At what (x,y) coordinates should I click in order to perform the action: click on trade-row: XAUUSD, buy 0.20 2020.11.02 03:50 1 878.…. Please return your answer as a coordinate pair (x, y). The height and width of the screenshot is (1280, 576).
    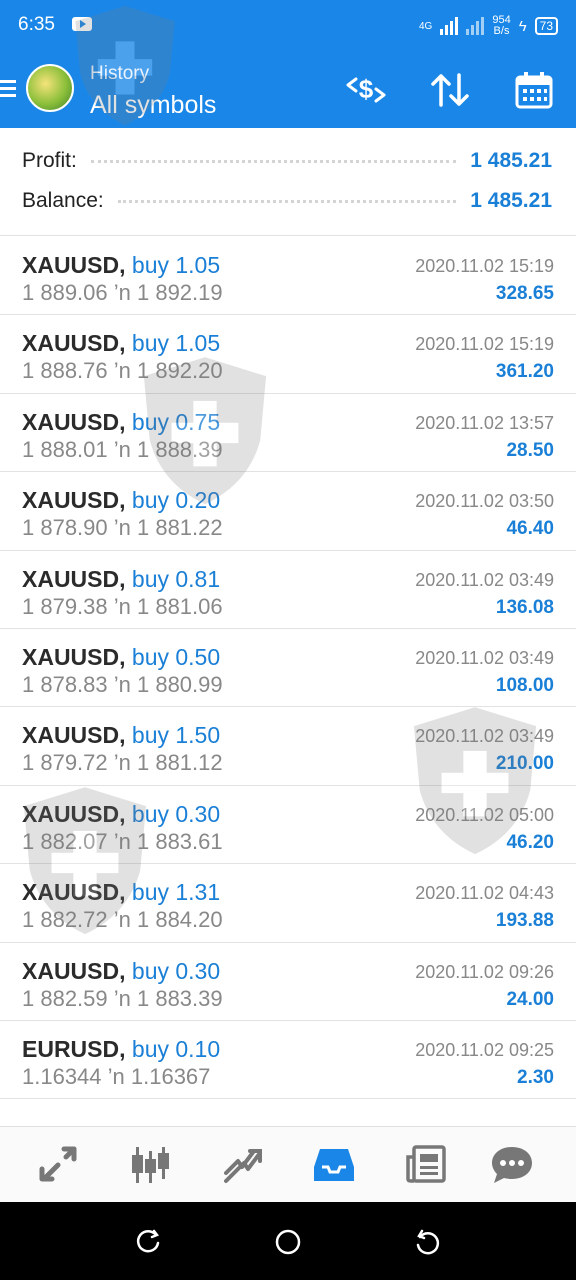
    Looking at the image, I should click on (288, 511).